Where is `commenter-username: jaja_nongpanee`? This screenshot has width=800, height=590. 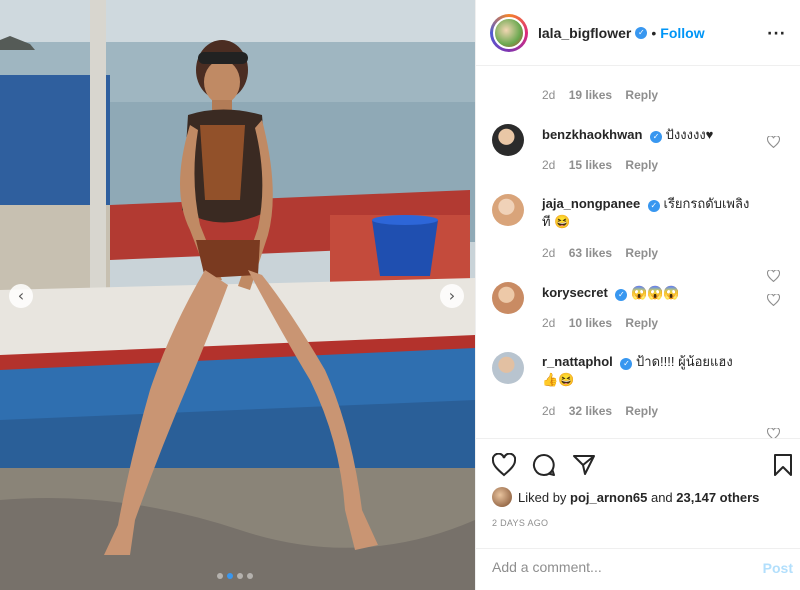
commenter-username: jaja_nongpanee is located at coordinates (591, 203).